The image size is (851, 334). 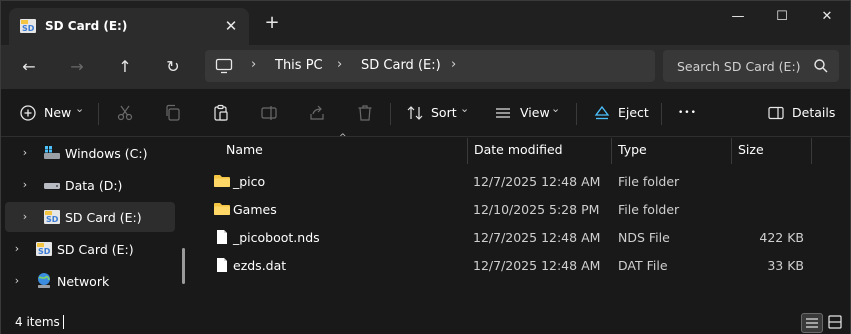 What do you see at coordinates (52, 152) in the screenshot?
I see `windows-drive-icon` at bounding box center [52, 152].